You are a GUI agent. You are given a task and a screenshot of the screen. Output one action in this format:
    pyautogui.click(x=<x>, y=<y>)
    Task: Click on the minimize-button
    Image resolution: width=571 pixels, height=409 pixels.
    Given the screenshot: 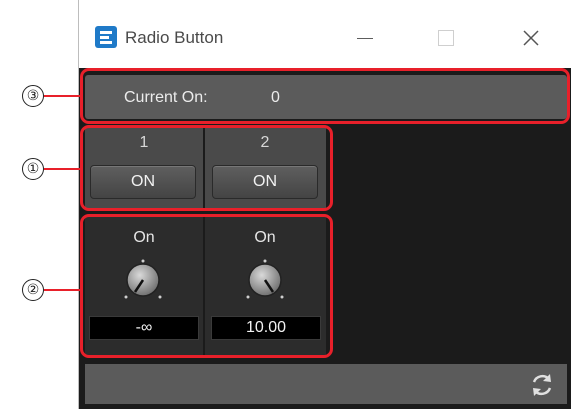 What is the action you would take?
    pyautogui.click(x=365, y=38)
    